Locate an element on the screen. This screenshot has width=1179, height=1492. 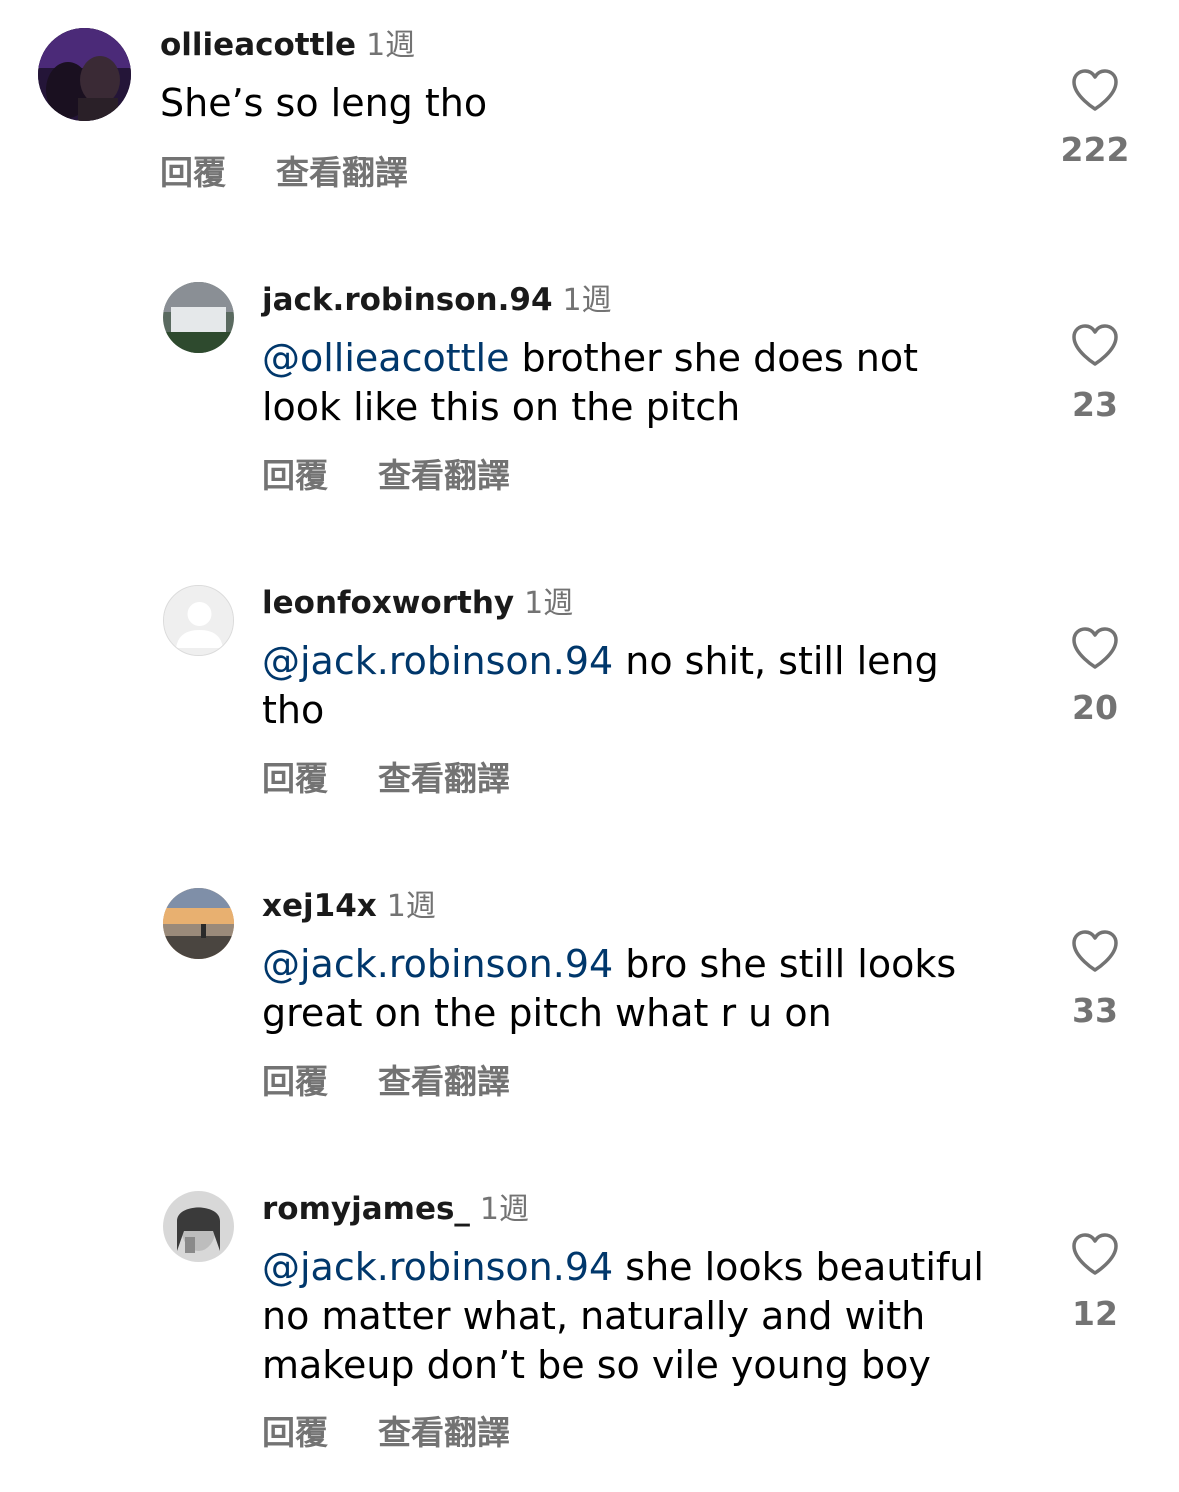
comment-text: She’s so leng tho is located at coordinates (590, 103).